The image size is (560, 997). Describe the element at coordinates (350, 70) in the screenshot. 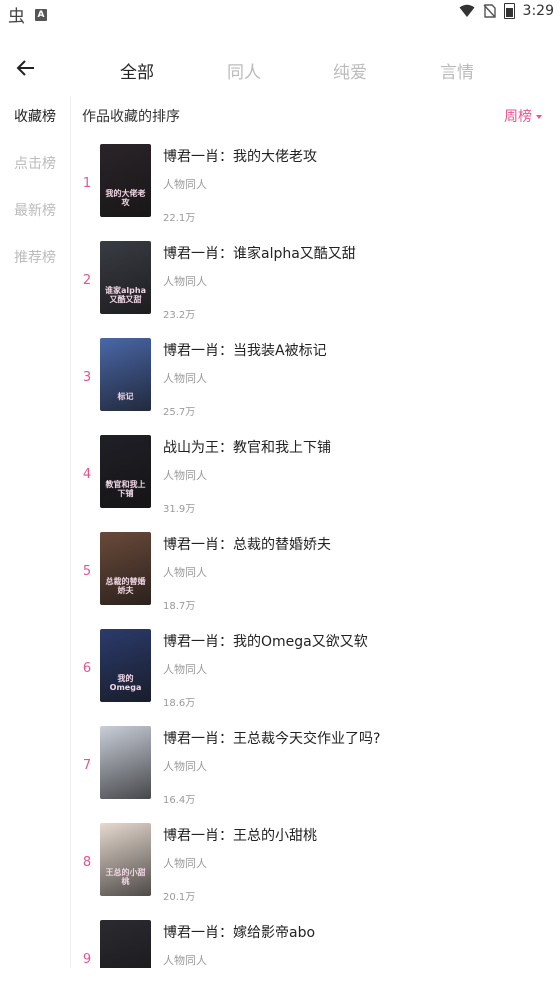

I see `tab-bl: 纯爱` at that location.